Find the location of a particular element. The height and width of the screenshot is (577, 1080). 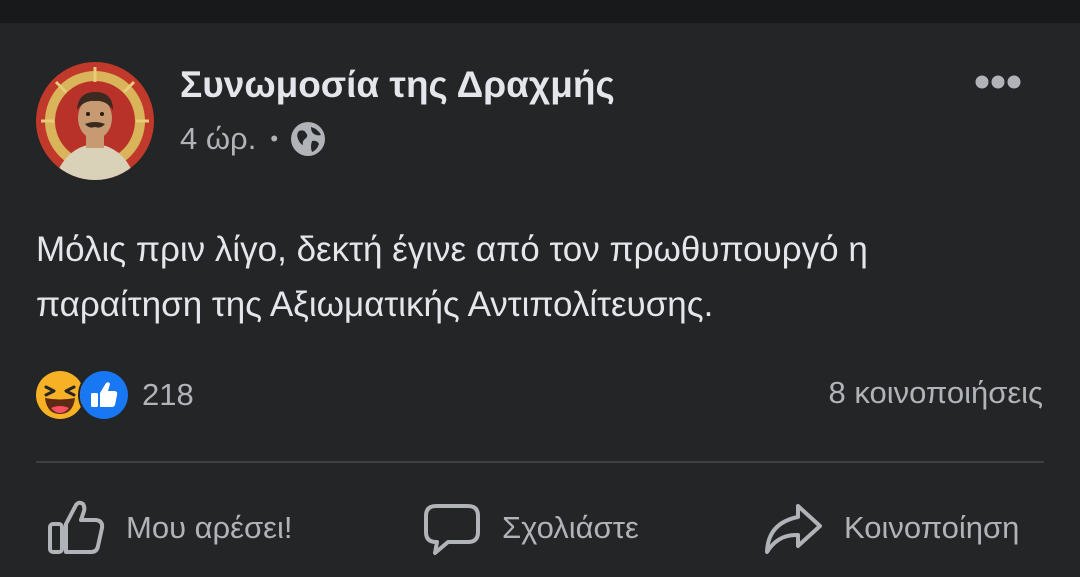

reactions-summary: 218 is located at coordinates (114, 395).